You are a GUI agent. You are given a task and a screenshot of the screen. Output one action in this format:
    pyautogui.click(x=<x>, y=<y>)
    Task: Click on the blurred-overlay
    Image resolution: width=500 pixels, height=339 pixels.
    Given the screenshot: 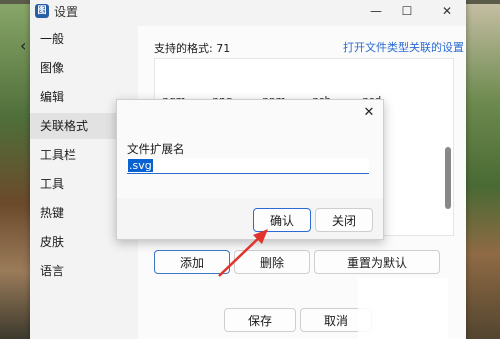 What is the action you would take?
    pyautogui.click(x=403, y=308)
    